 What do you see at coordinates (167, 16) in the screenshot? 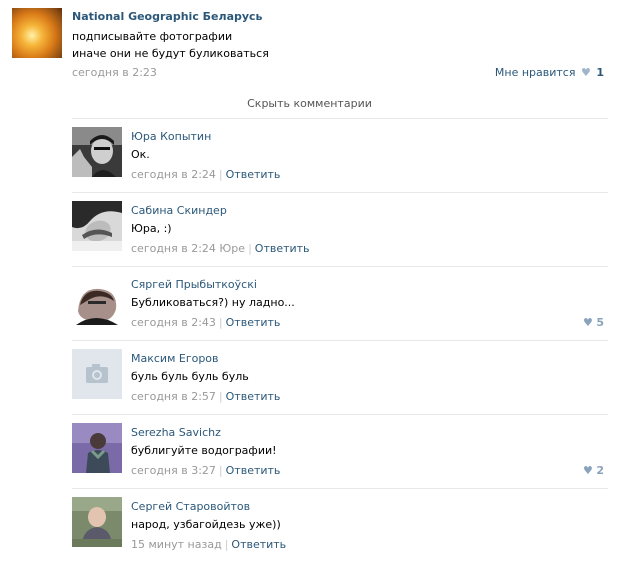
I see `post-author-link: National Geographic Беларусь` at bounding box center [167, 16].